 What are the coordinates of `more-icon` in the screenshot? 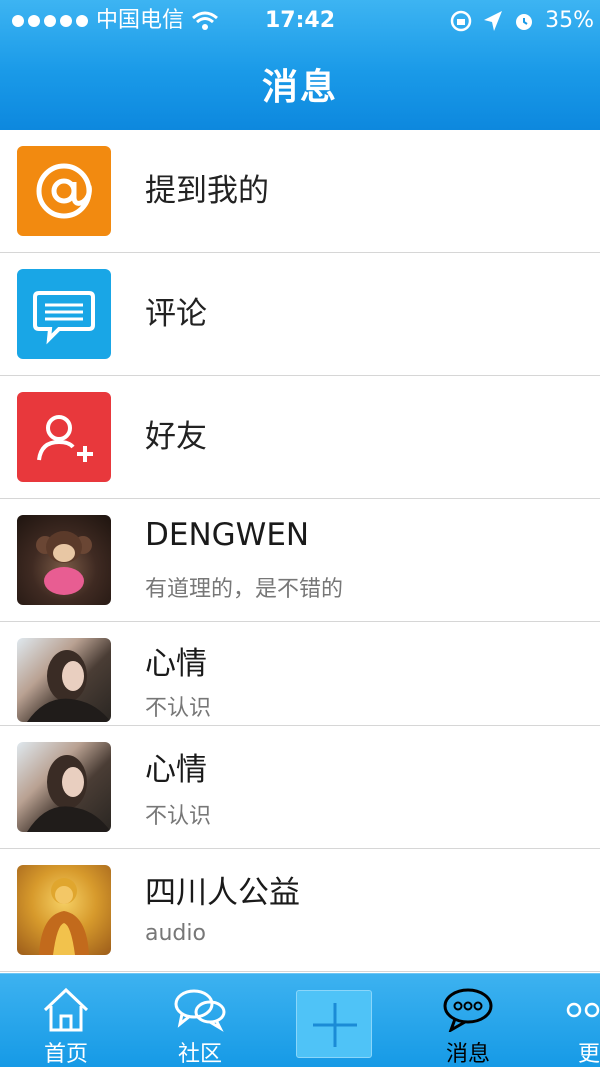 It's located at (583, 1010).